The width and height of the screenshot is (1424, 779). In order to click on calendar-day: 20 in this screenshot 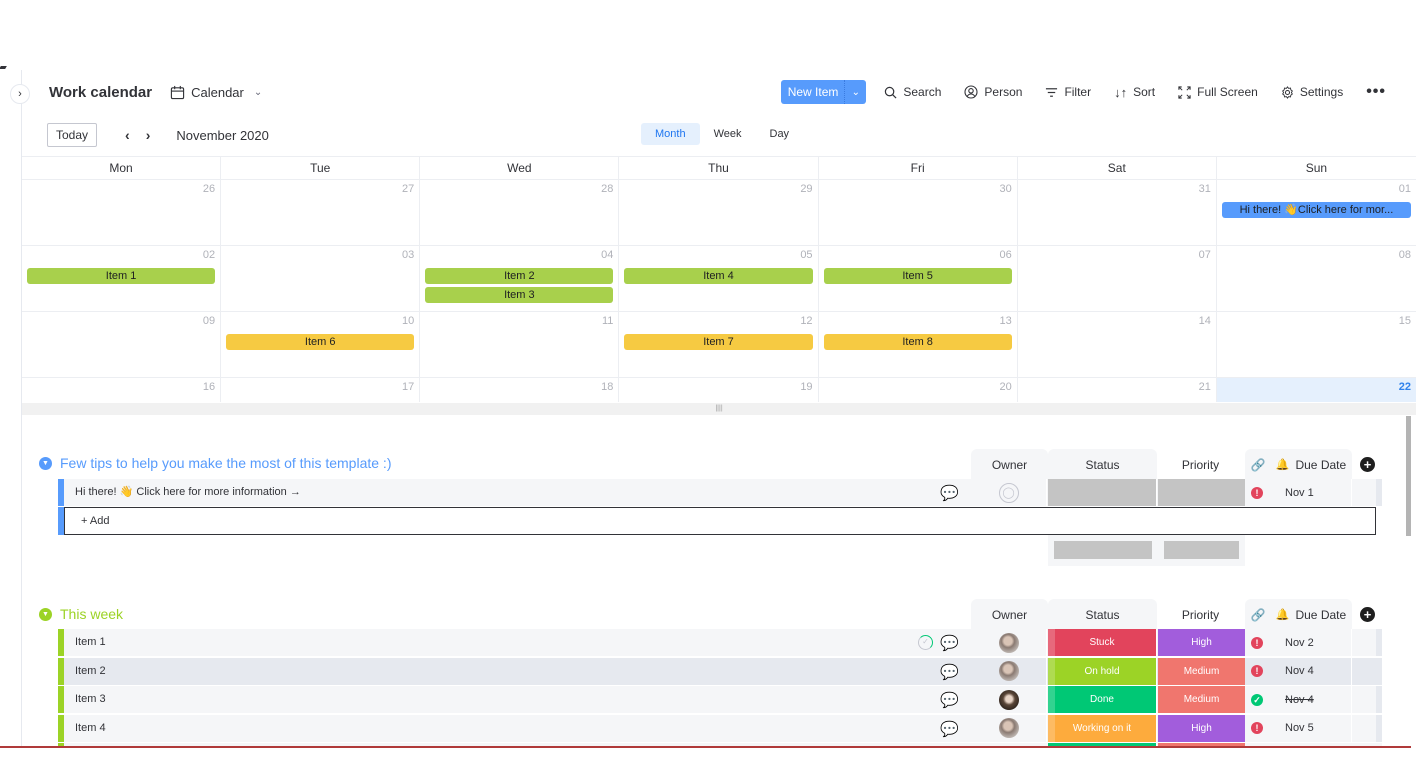, I will do `click(918, 390)`.